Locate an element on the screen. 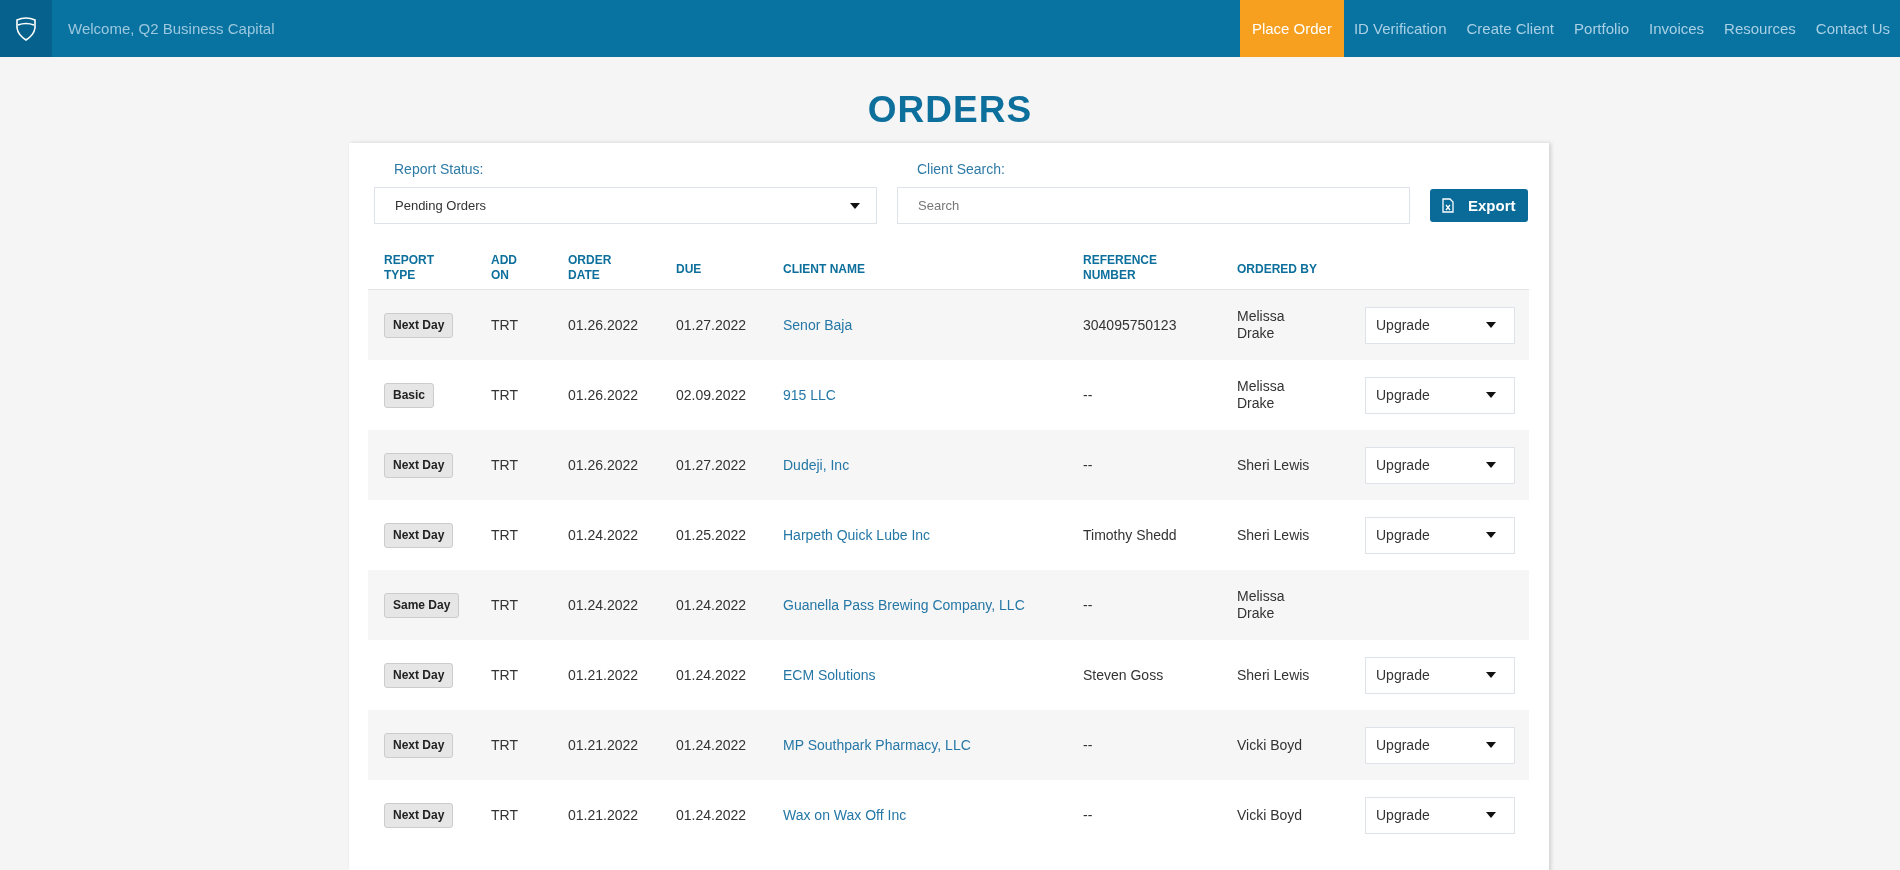  client-link: Dudeji, Inc is located at coordinates (816, 464).